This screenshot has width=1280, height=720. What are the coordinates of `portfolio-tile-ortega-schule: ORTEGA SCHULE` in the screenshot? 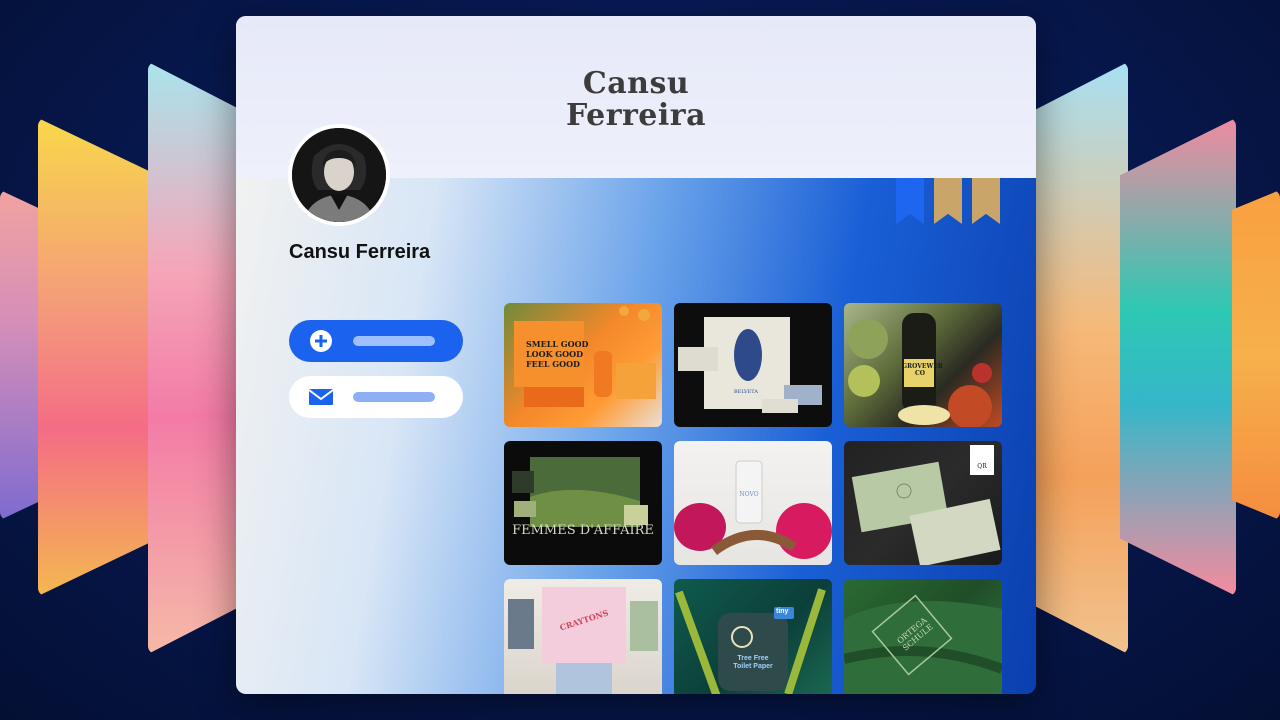 It's located at (923, 636).